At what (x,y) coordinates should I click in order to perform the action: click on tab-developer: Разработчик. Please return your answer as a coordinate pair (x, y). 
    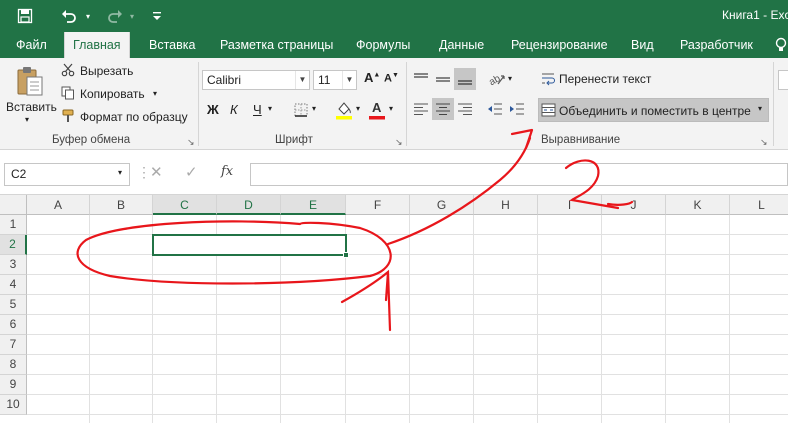
    Looking at the image, I should click on (716, 45).